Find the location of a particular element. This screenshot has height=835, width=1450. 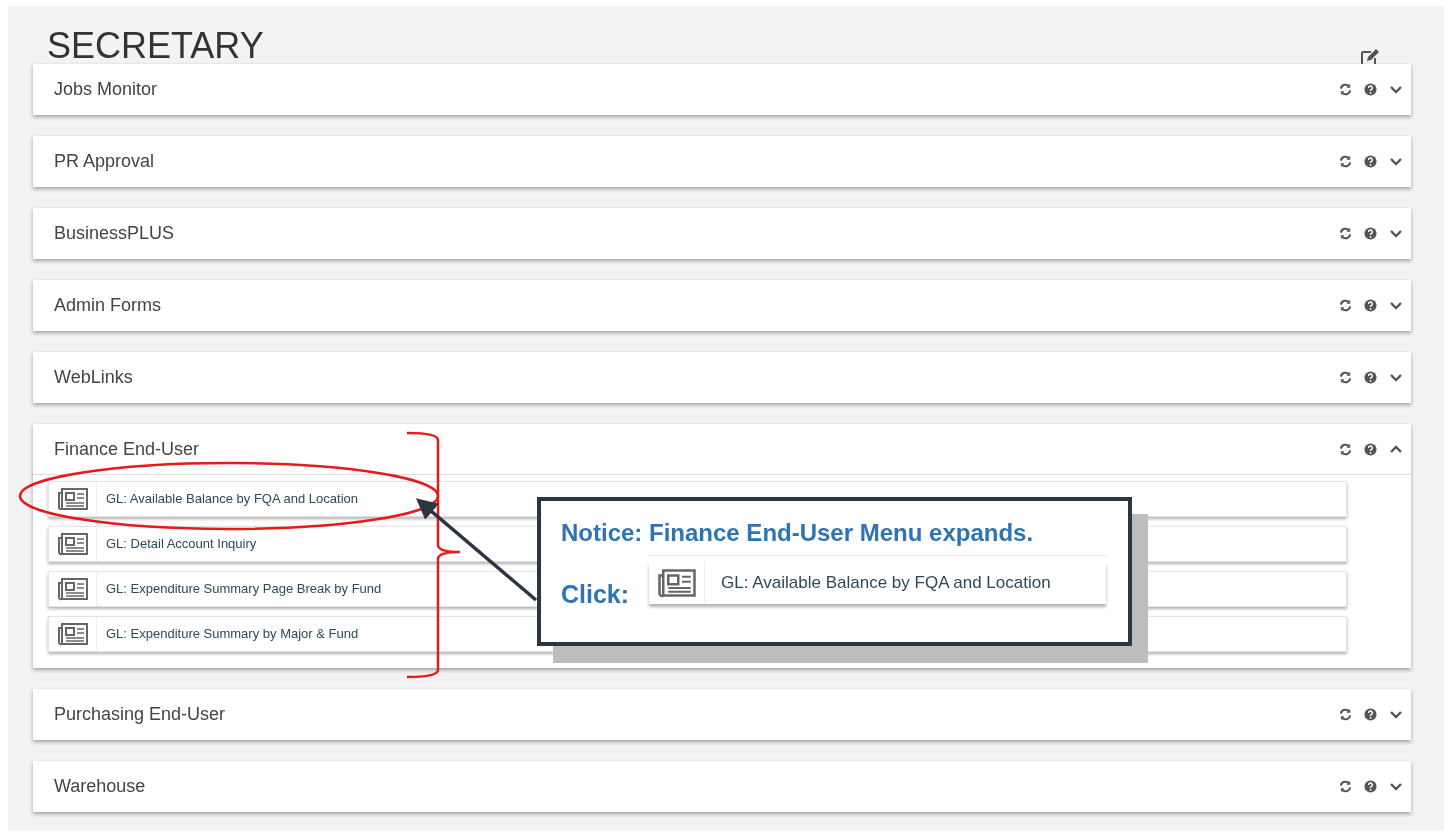

notice-text: Notice: Finance End-User Menu expands. is located at coordinates (798, 533).